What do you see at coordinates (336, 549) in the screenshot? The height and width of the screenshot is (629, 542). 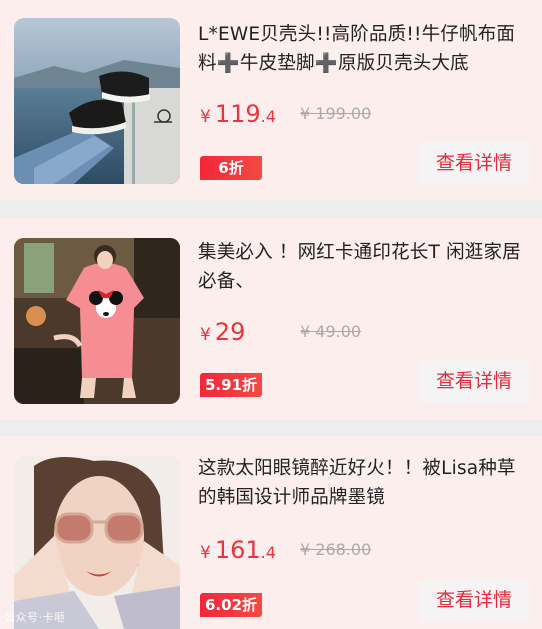 I see `original-price: ¥ 268.00` at bounding box center [336, 549].